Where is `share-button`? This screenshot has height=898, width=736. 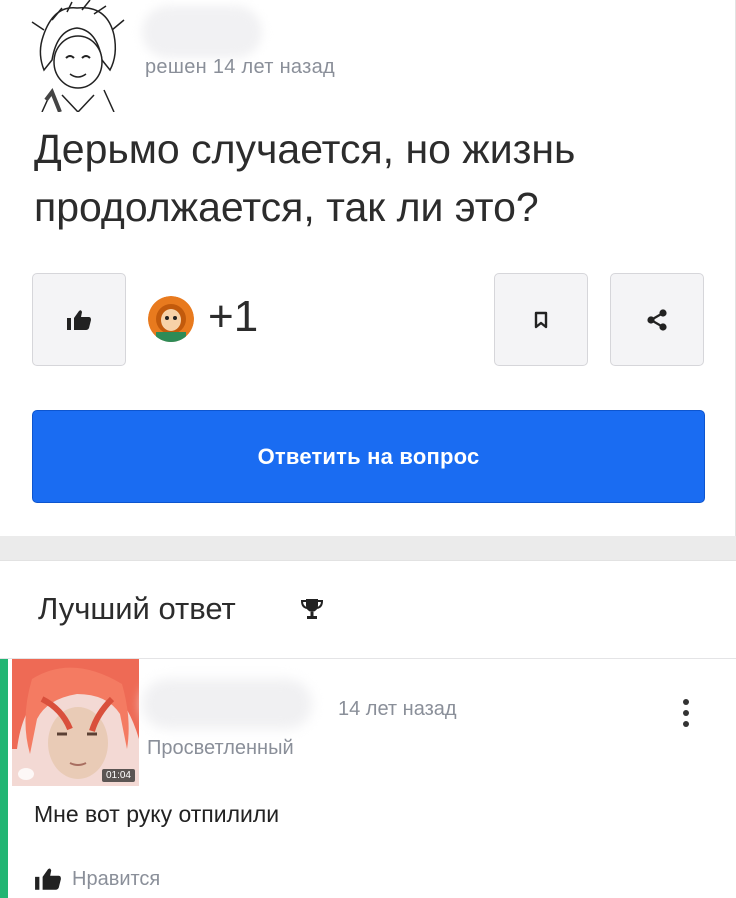
share-button is located at coordinates (657, 319).